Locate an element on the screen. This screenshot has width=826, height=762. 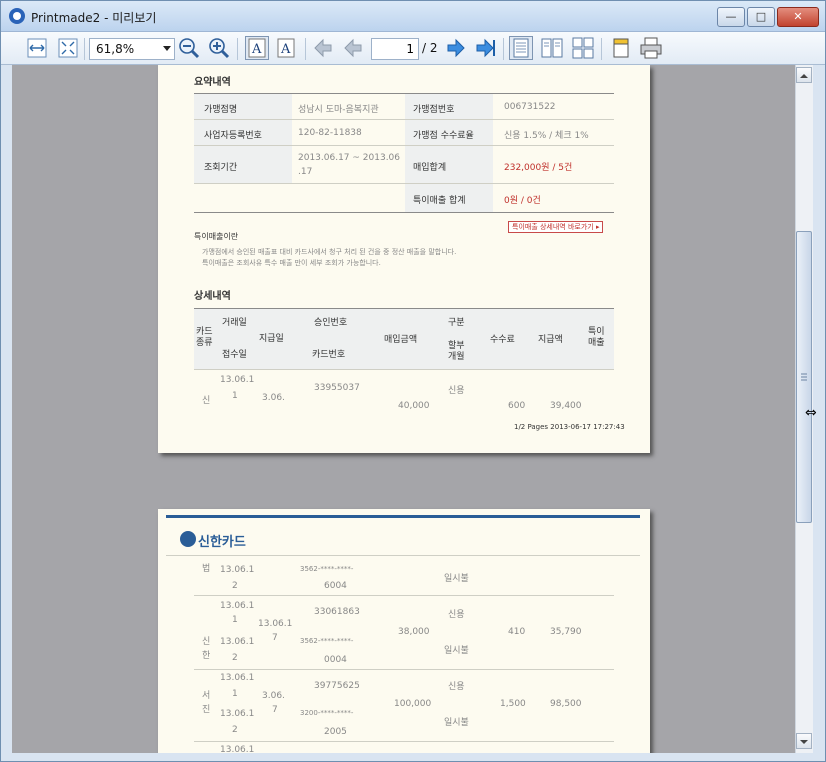
scroll-up-button is located at coordinates (804, 75).